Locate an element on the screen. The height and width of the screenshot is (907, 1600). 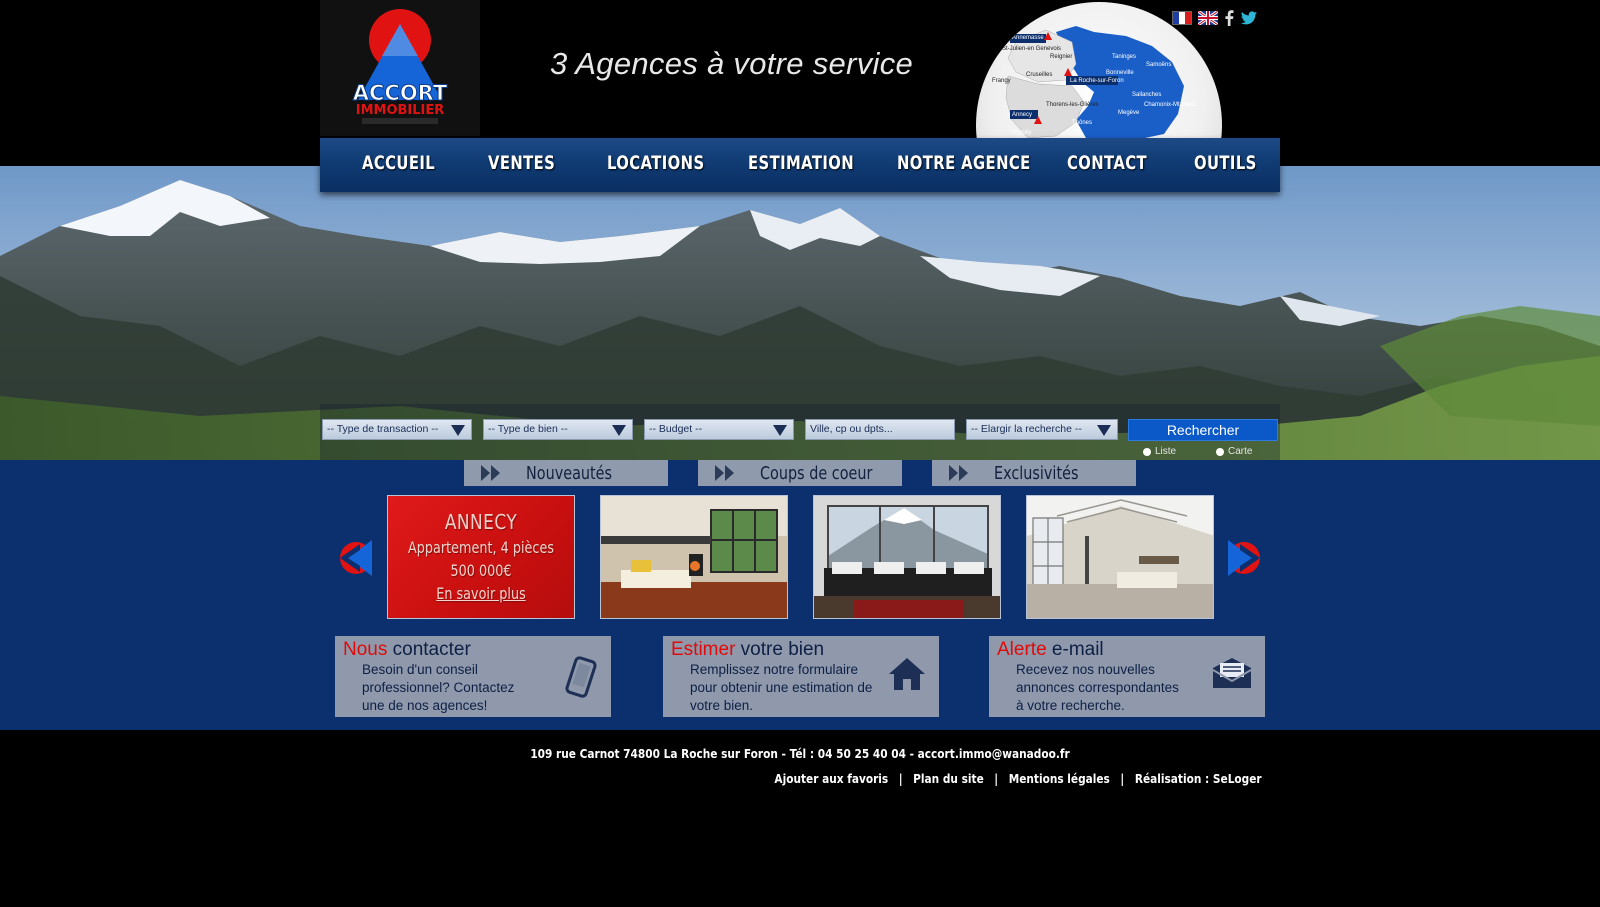
sofa-interior-image is located at coordinates (907, 557).